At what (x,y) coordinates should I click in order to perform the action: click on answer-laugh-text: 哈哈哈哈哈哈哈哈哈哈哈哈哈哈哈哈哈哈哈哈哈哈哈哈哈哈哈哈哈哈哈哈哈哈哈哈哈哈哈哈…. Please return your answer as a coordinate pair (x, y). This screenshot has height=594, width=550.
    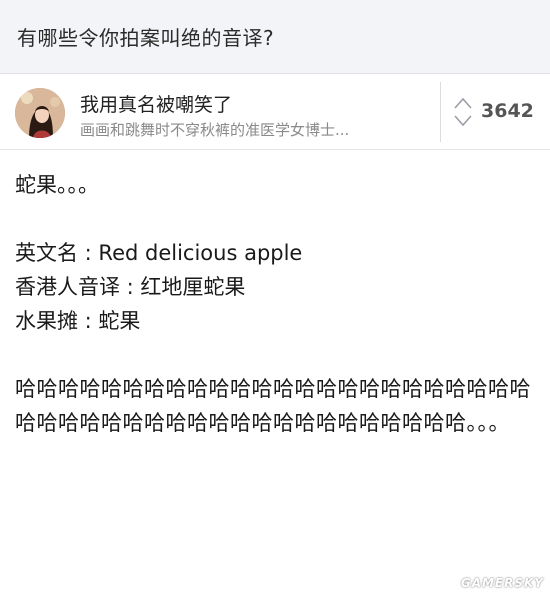
    Looking at the image, I should click on (273, 406).